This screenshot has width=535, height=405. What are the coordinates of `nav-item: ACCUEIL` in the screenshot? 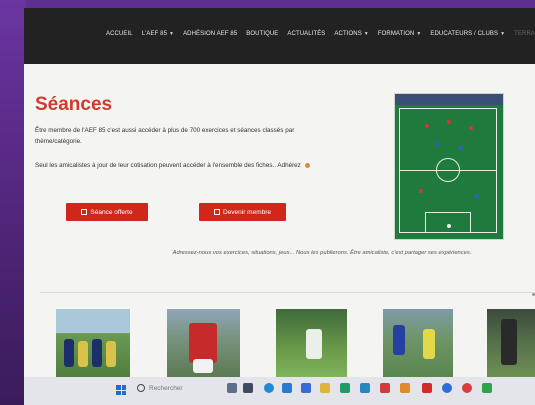 It's located at (119, 34).